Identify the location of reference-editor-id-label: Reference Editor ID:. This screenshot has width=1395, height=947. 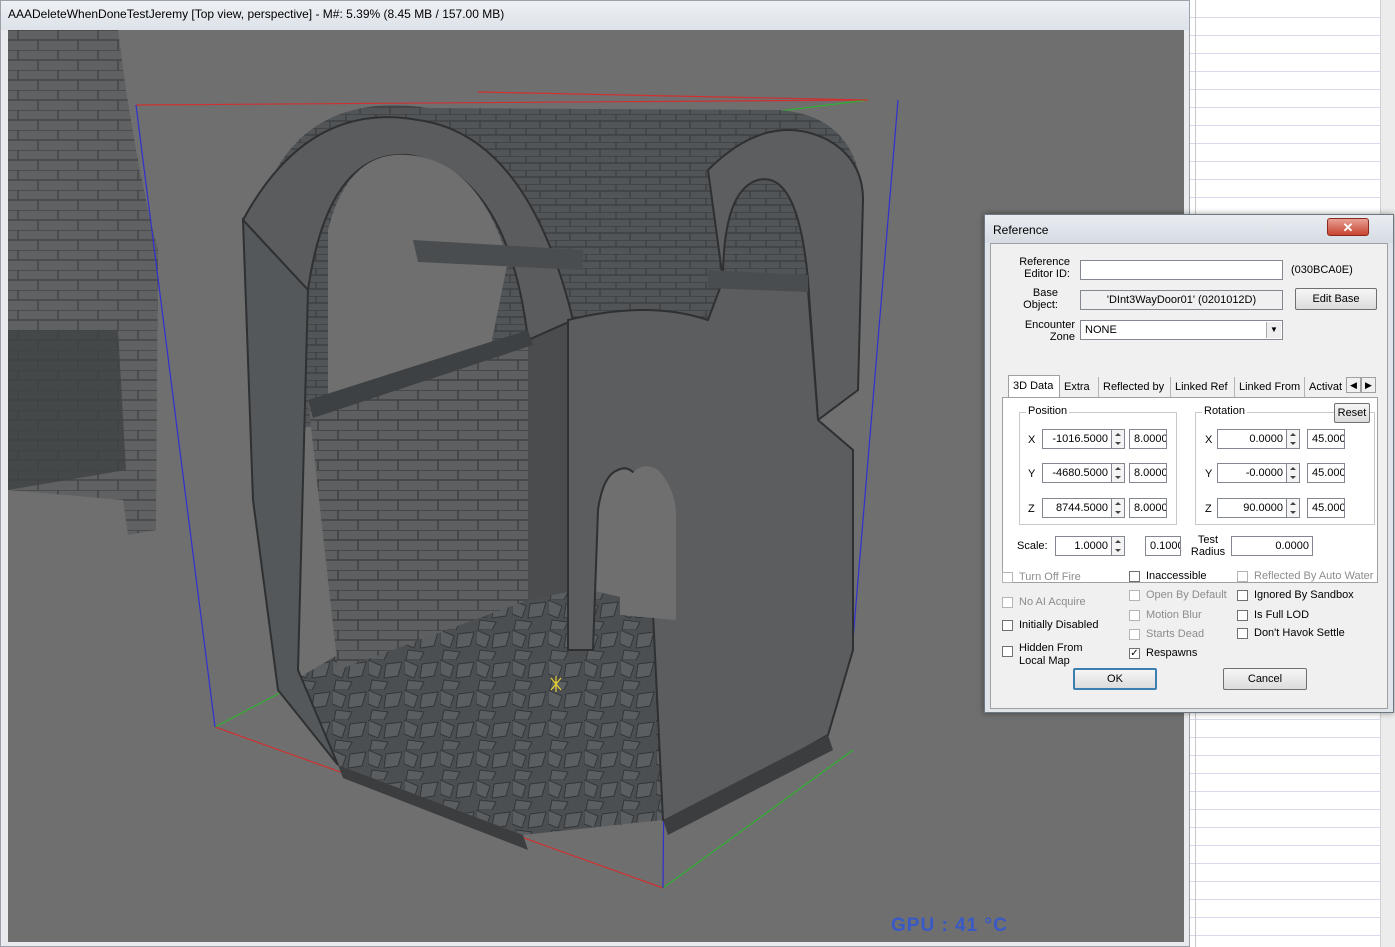
(1044, 268).